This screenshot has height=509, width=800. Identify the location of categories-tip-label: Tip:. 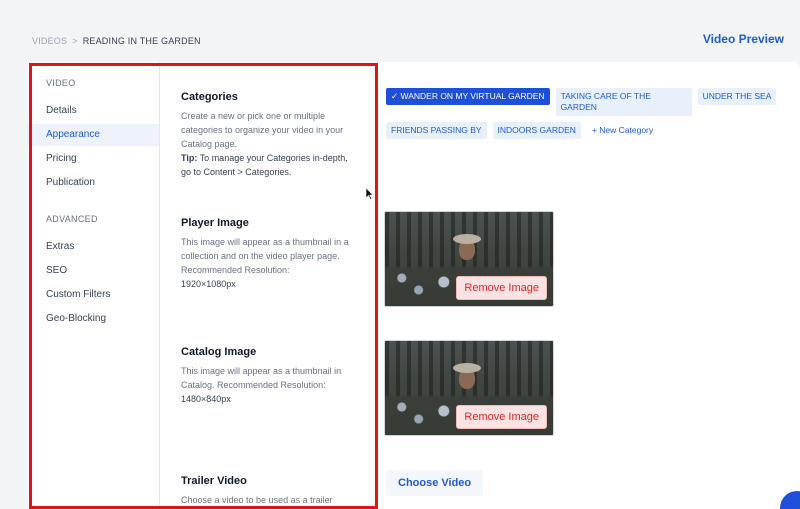
(189, 158).